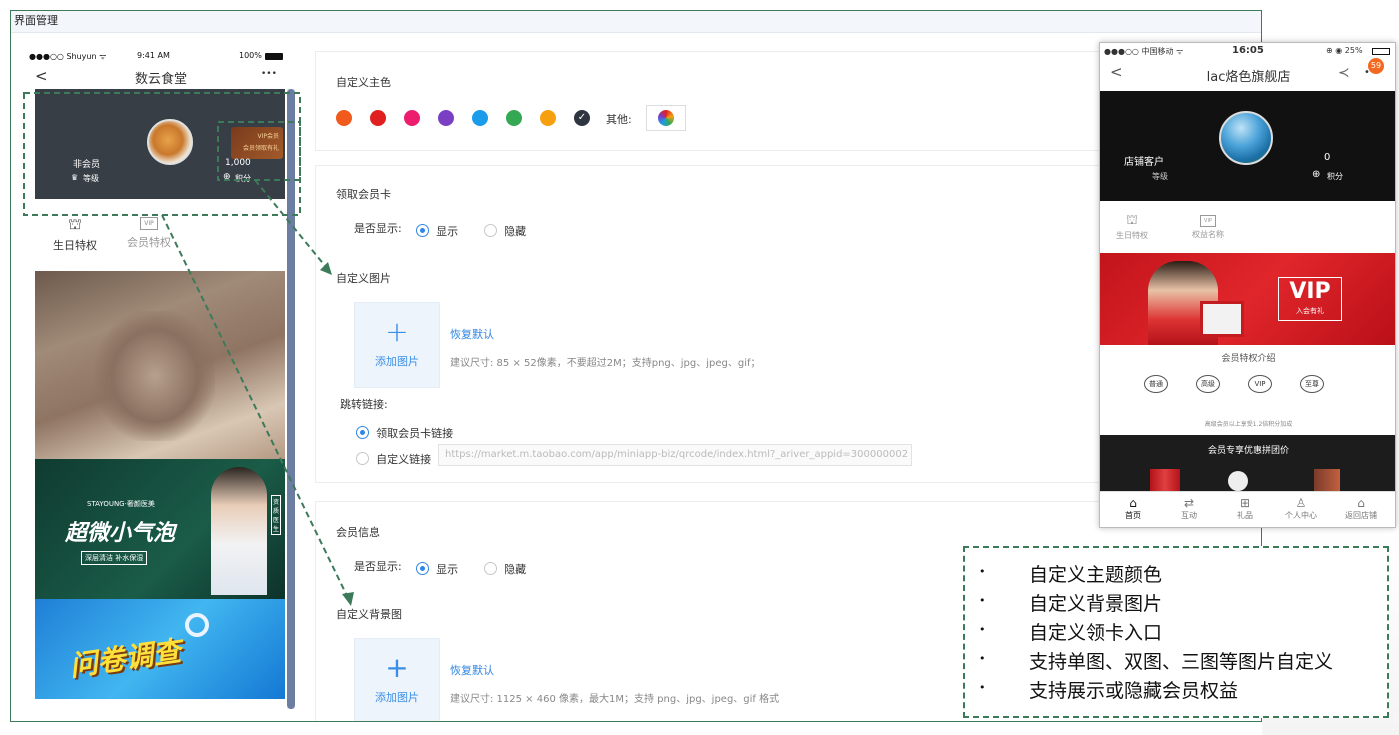  I want to click on tier-vip: VIP, so click(1260, 384).